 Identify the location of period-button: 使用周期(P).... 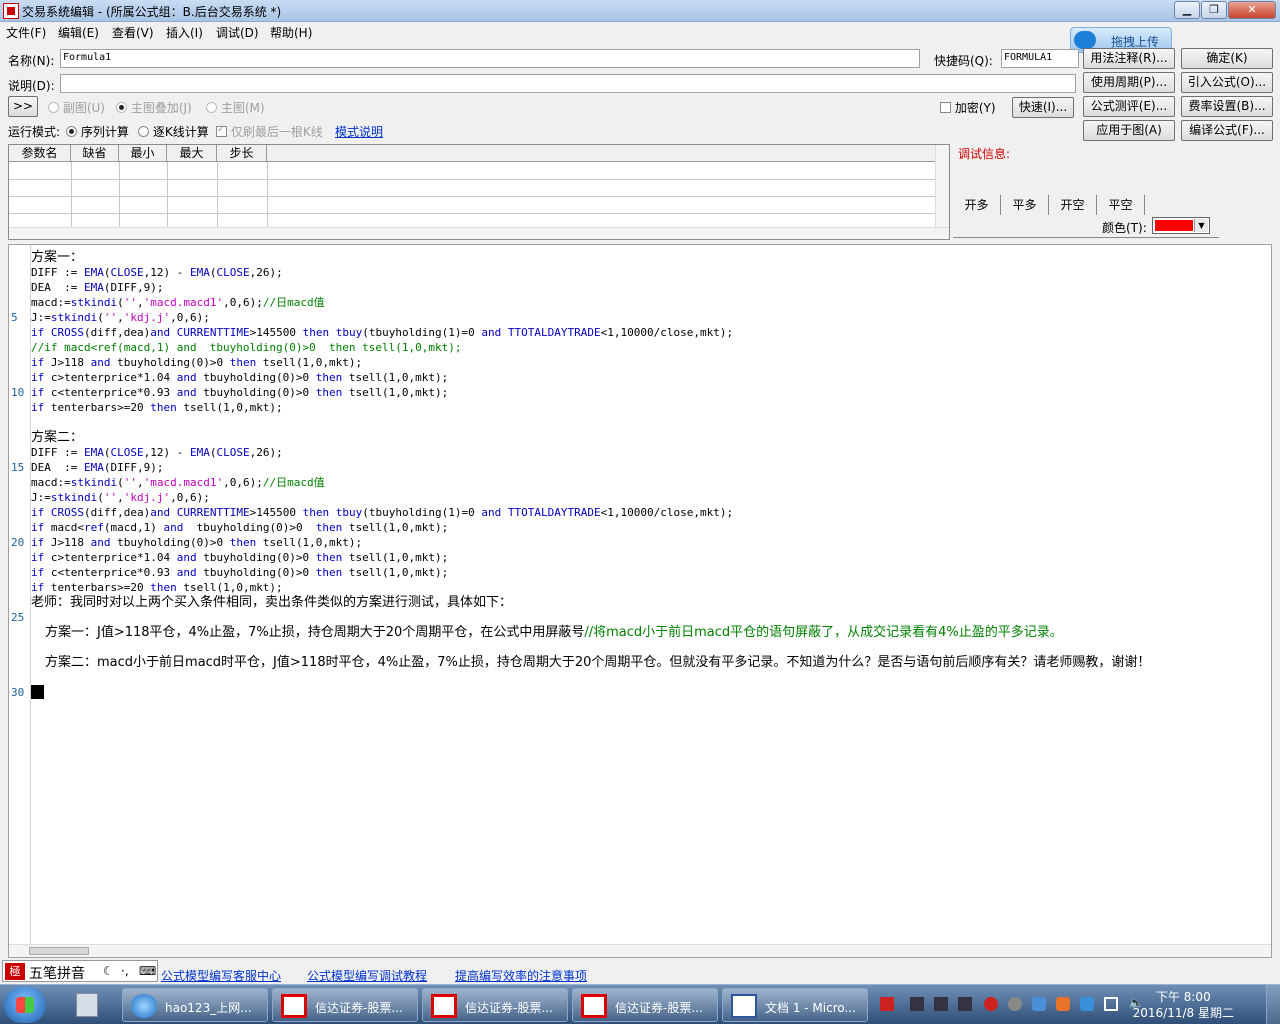
(1129, 82).